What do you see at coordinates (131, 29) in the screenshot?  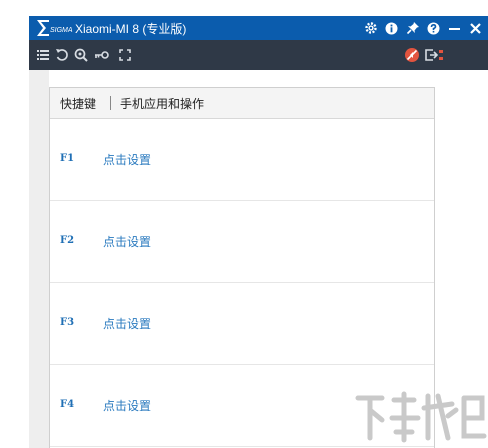 I see `app-title: Xiaomi-MI 8 (专业版)` at bounding box center [131, 29].